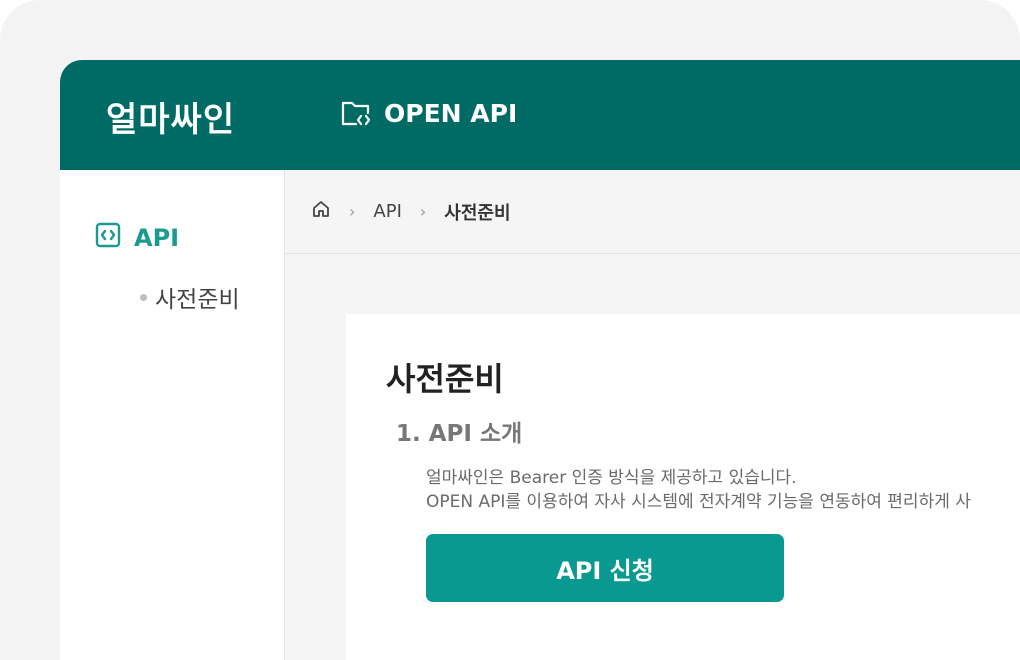 The height and width of the screenshot is (660, 1020). Describe the element at coordinates (197, 300) in the screenshot. I see `sidebar-item-prep-label: 사전준비` at that location.